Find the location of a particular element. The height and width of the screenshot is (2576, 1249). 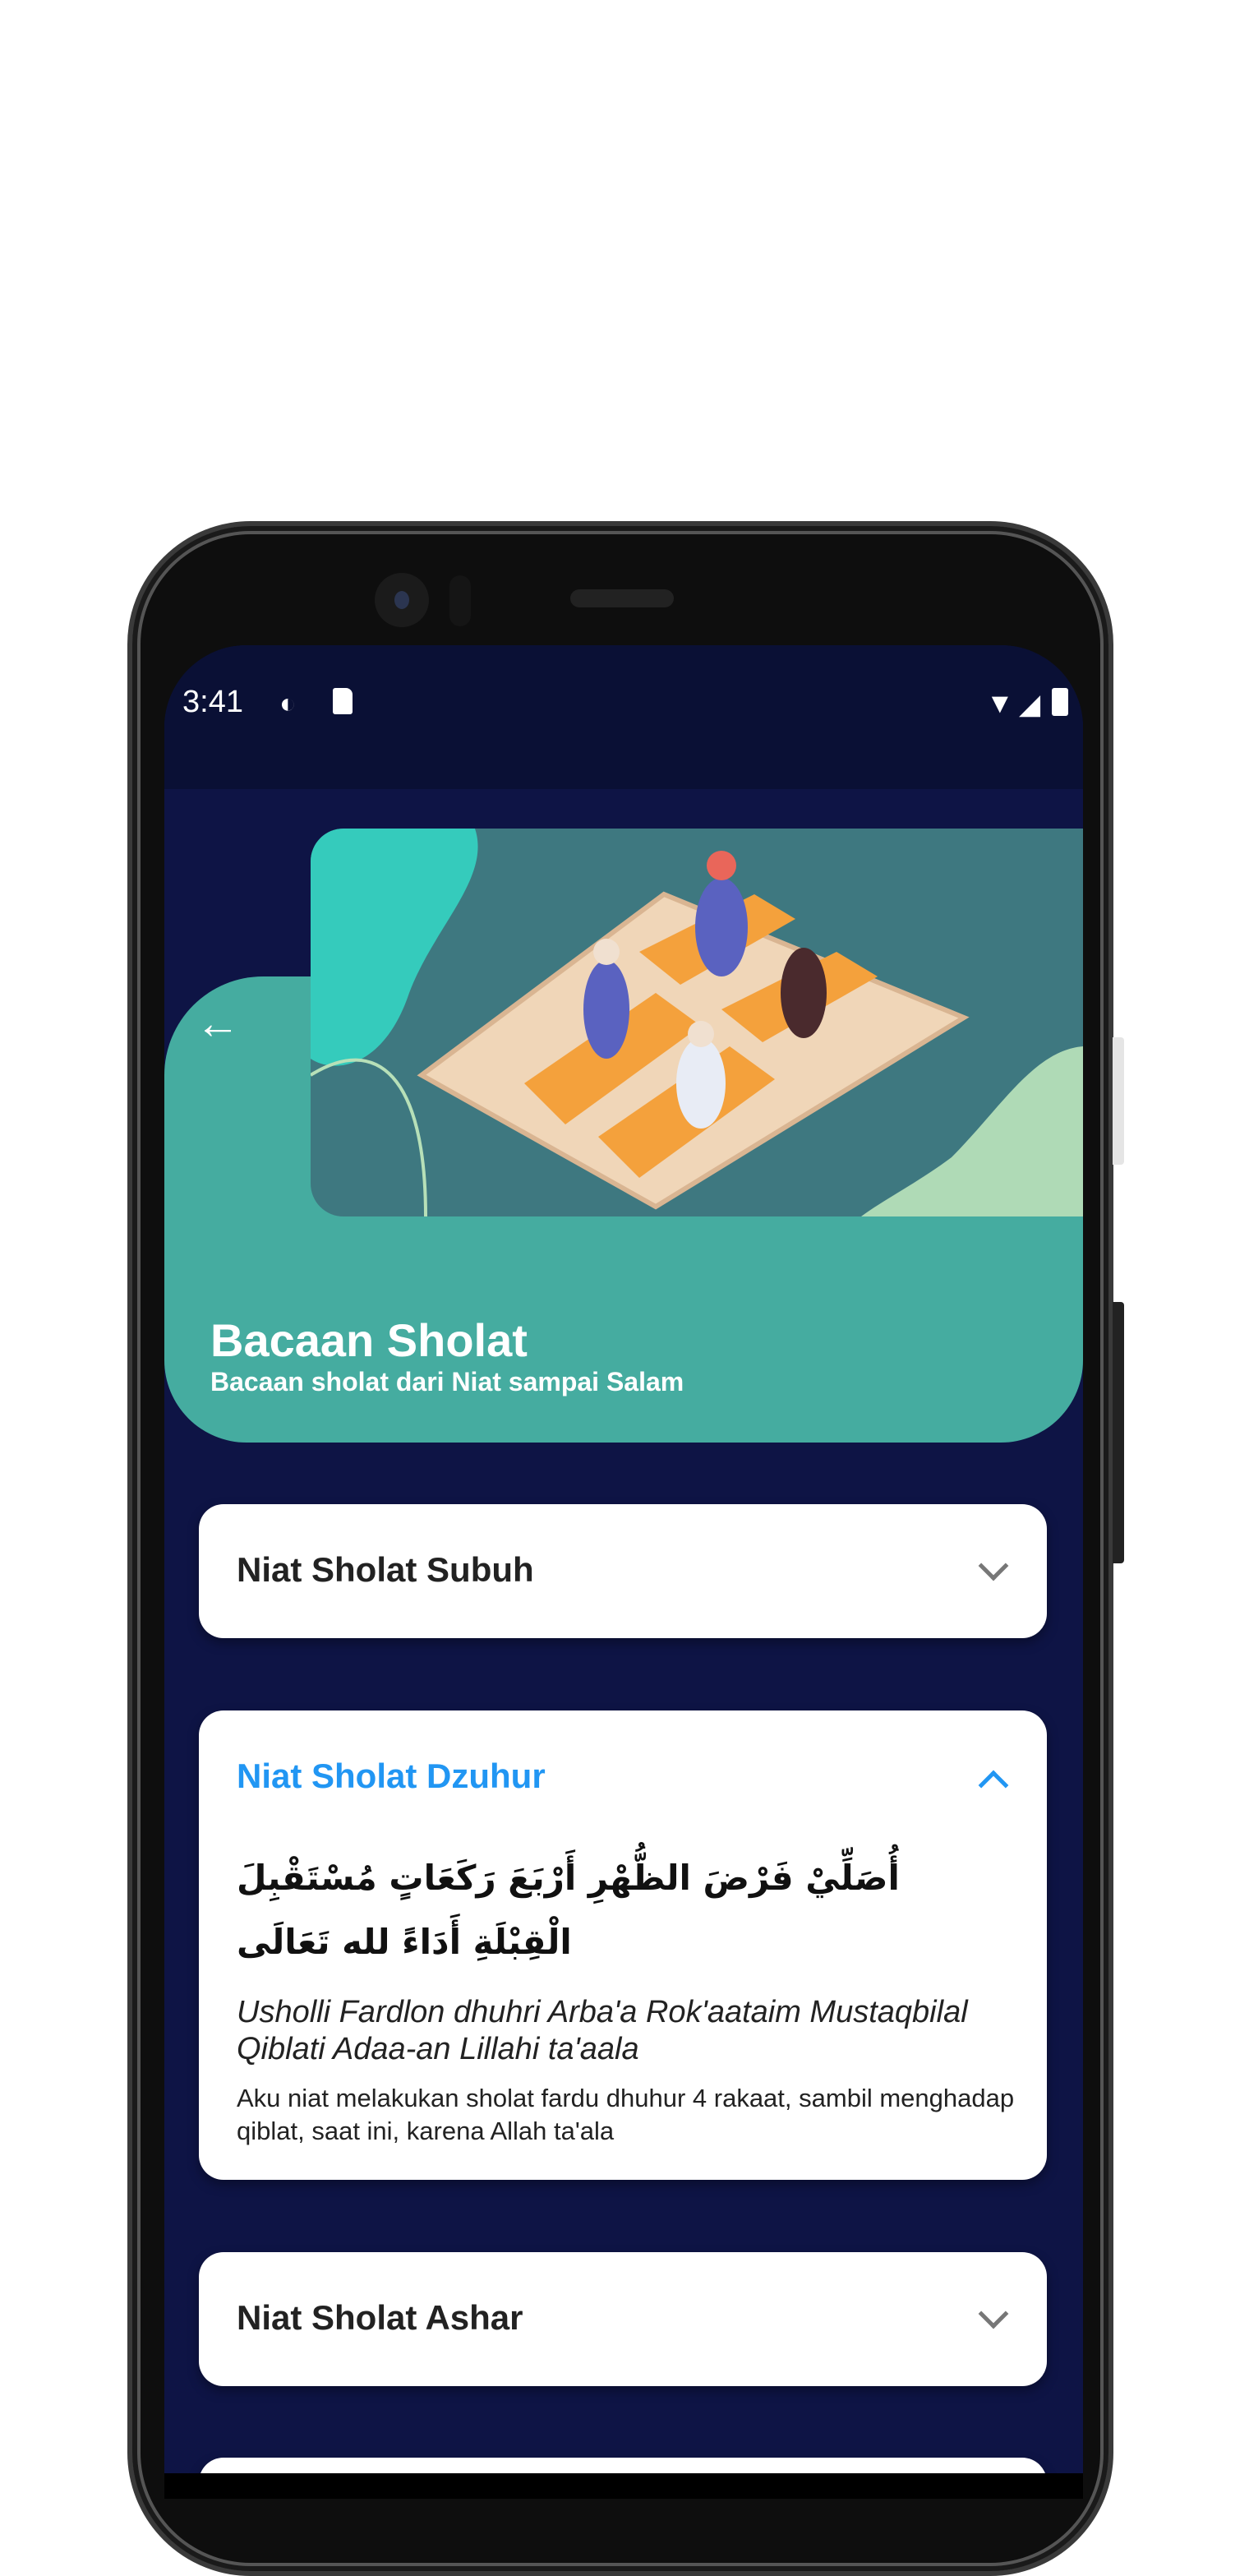

accordion-subuh: Niat Sholat Subuh is located at coordinates (623, 1571).